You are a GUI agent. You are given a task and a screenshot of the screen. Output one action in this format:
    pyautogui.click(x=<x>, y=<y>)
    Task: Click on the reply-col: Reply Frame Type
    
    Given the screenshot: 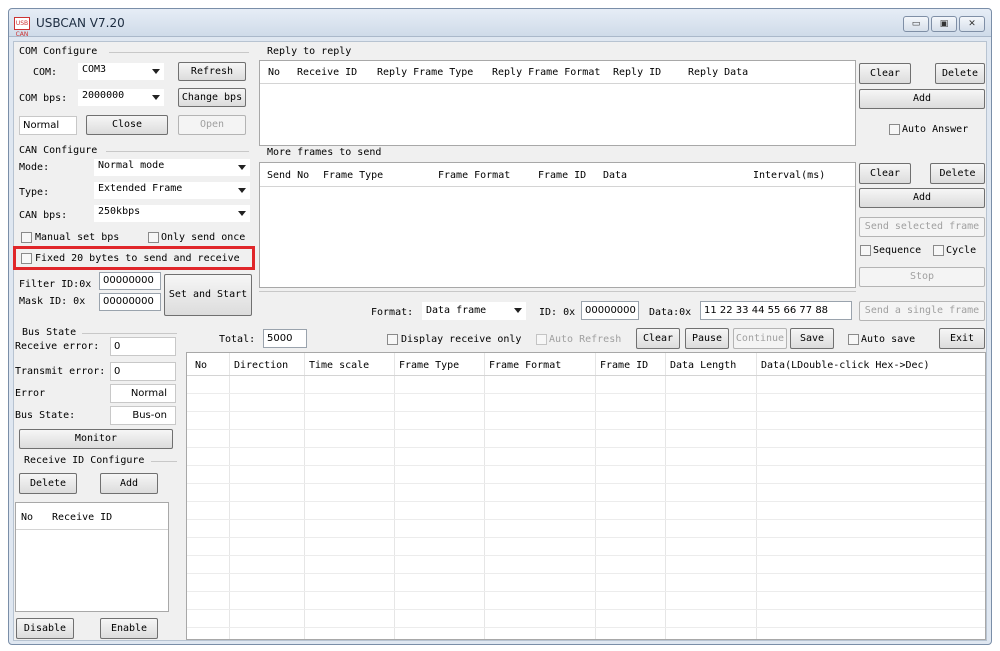 What is the action you would take?
    pyautogui.click(x=425, y=72)
    